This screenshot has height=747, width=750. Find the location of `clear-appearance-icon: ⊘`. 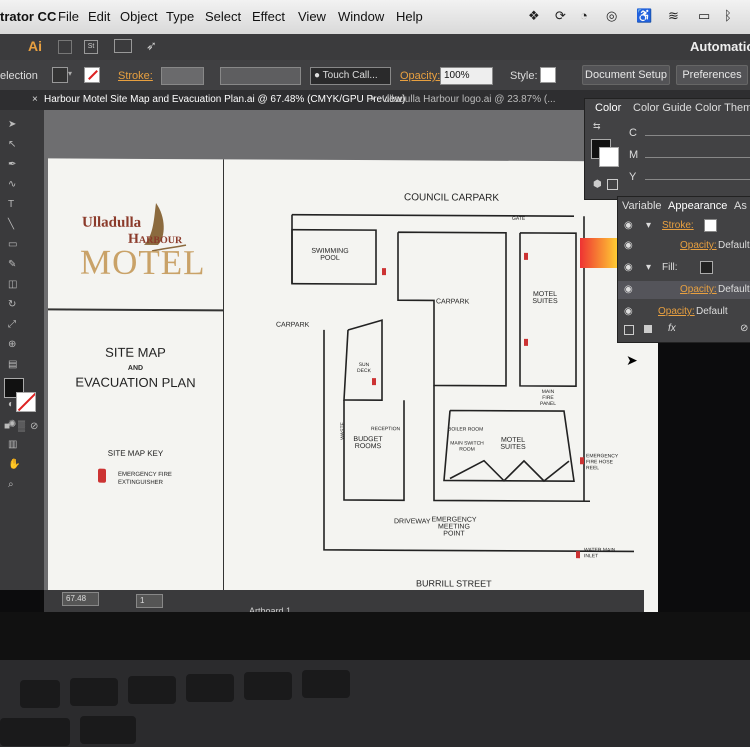

clear-appearance-icon: ⊘ is located at coordinates (744, 328).